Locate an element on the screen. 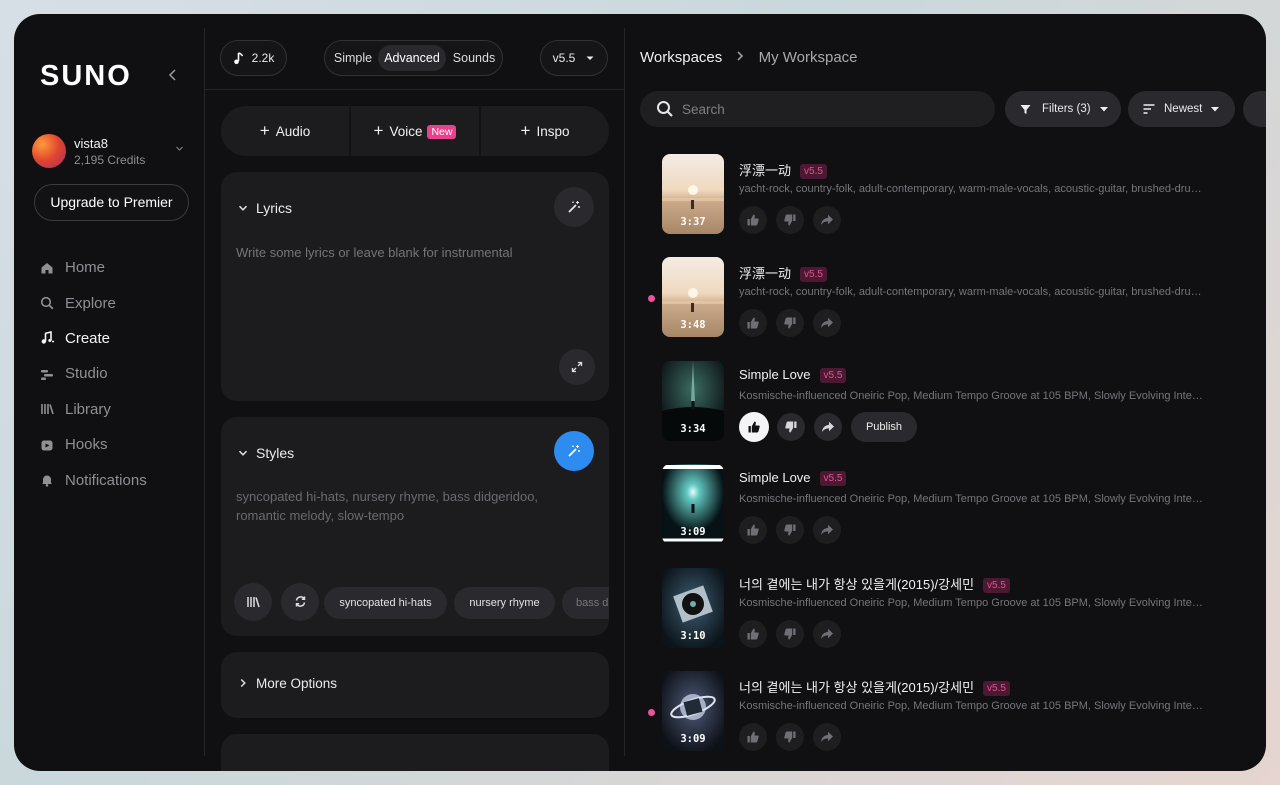 The image size is (1280, 785). magic-wand-button is located at coordinates (574, 207).